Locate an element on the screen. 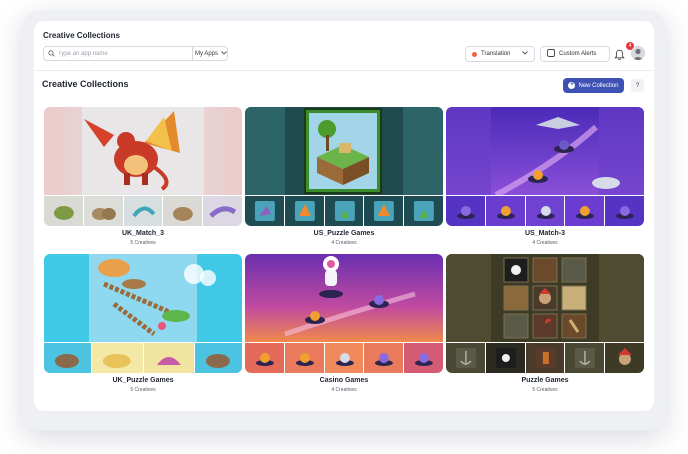 The image size is (688, 454). collection-name: UK_Puzzle Games is located at coordinates (143, 380).